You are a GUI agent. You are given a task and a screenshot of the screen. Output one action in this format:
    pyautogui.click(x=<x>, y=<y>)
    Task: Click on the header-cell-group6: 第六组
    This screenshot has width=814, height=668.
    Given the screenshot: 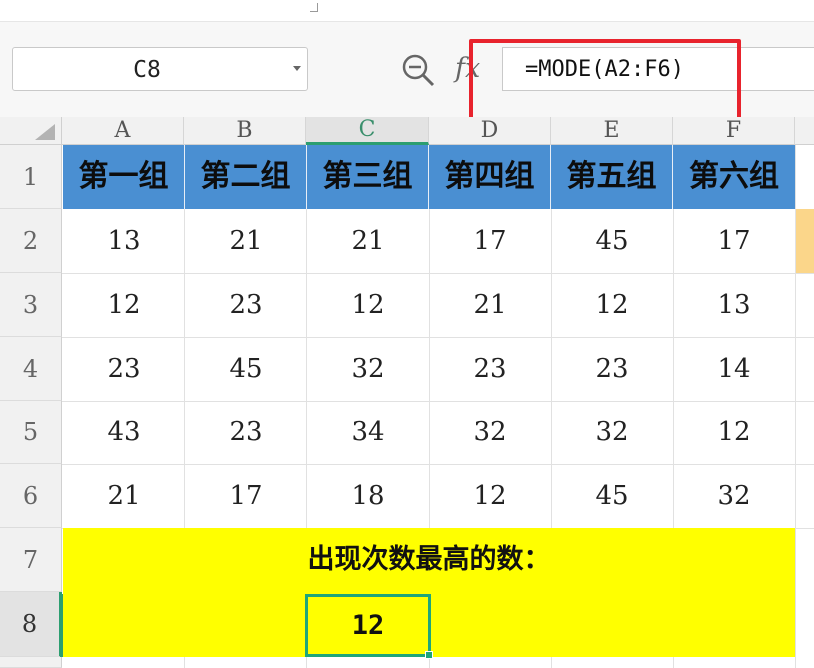 What is the action you would take?
    pyautogui.click(x=734, y=177)
    